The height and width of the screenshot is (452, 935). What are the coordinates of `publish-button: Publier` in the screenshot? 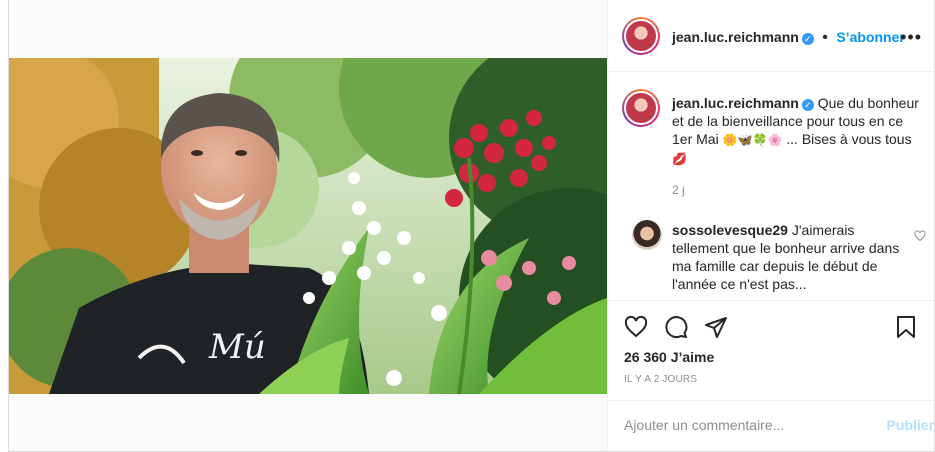 It's located at (910, 425).